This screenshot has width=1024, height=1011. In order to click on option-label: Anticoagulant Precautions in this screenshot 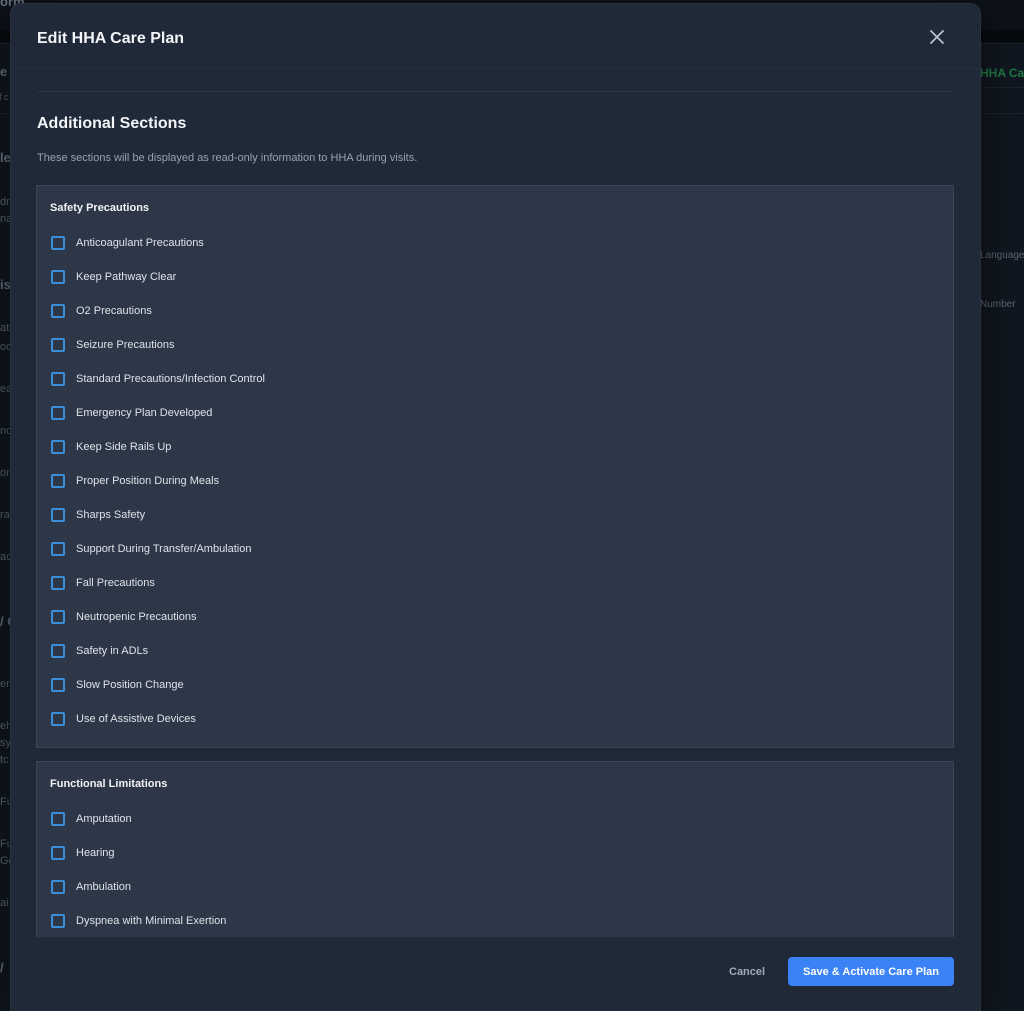, I will do `click(140, 243)`.